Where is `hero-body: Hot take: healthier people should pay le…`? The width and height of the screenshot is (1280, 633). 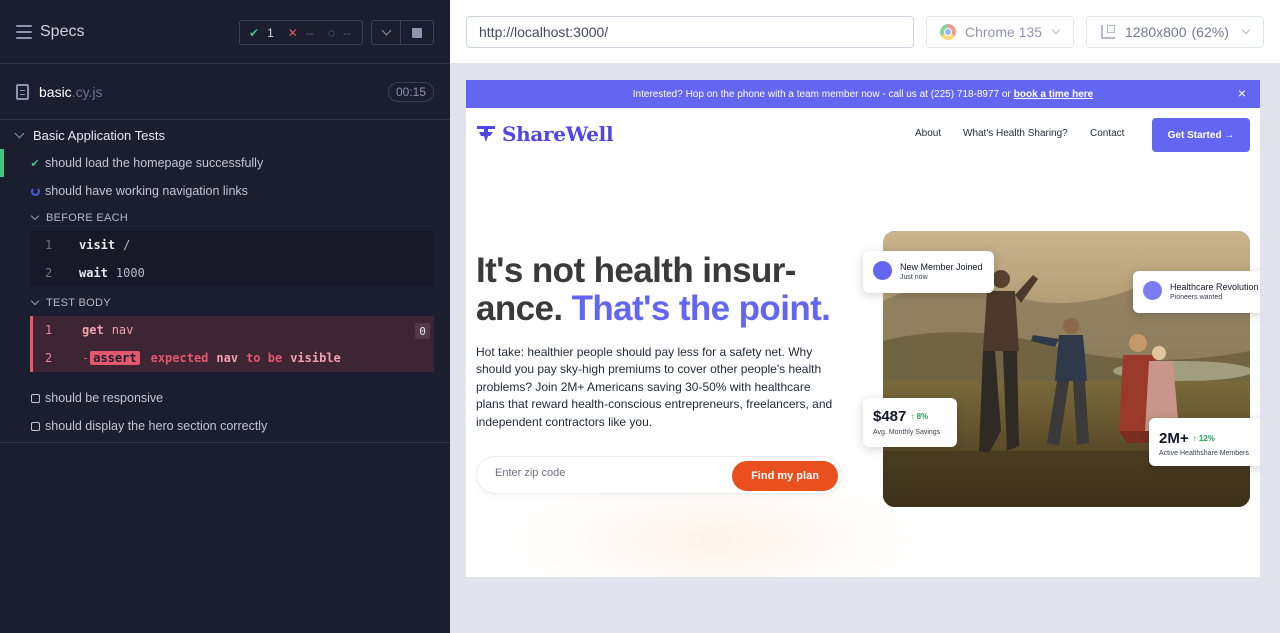
hero-body: Hot take: healthier people should pay le… is located at coordinates (654, 387).